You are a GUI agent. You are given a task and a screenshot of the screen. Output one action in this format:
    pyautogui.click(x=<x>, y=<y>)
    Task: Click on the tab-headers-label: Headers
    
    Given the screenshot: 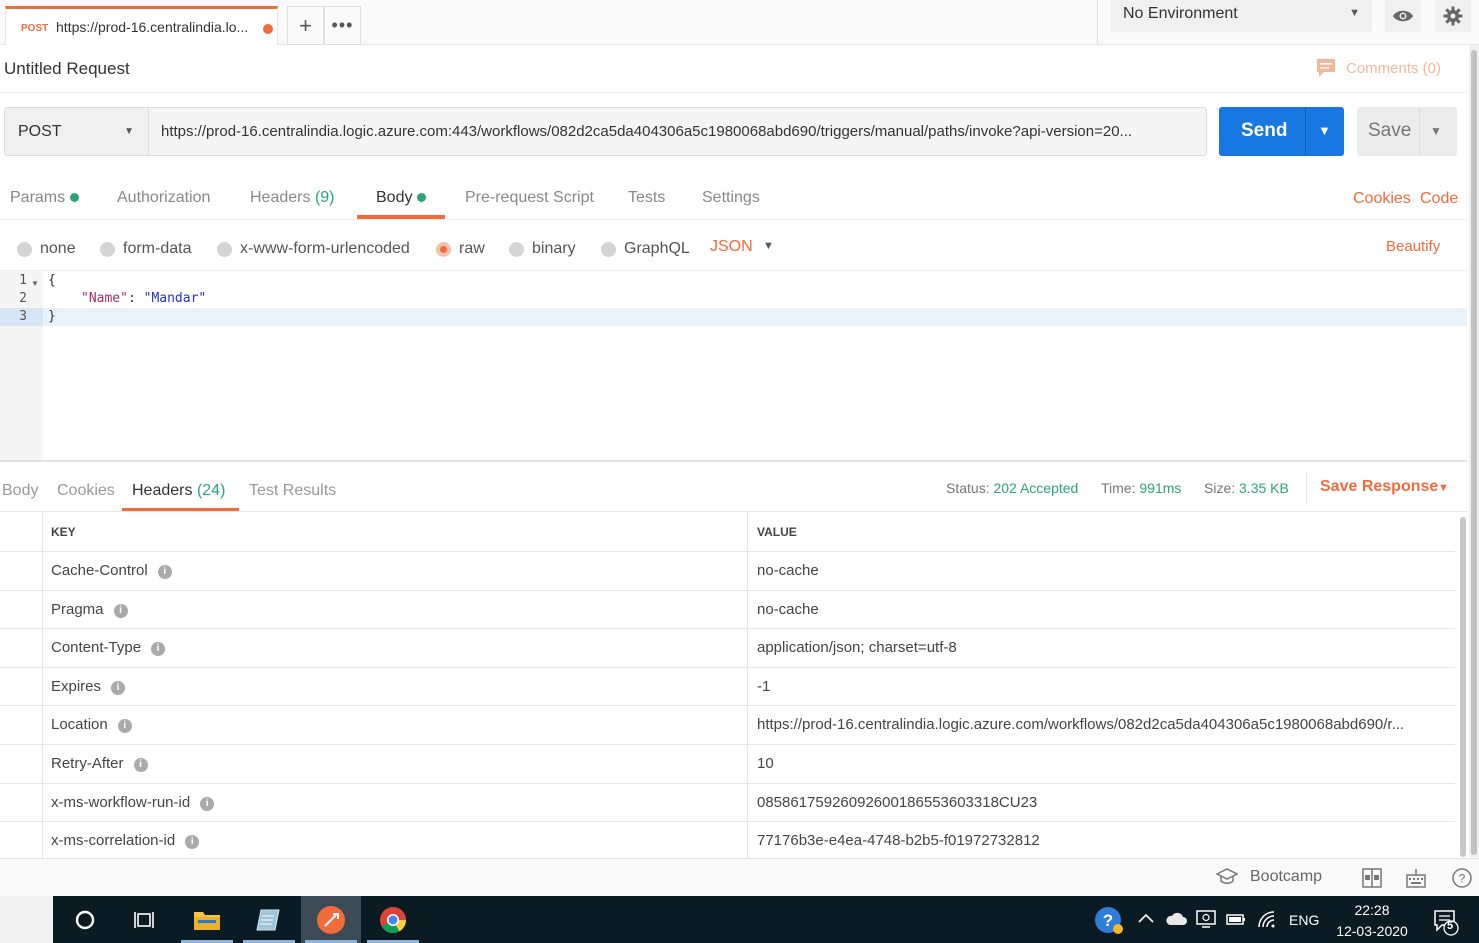 What is the action you would take?
    pyautogui.click(x=280, y=197)
    